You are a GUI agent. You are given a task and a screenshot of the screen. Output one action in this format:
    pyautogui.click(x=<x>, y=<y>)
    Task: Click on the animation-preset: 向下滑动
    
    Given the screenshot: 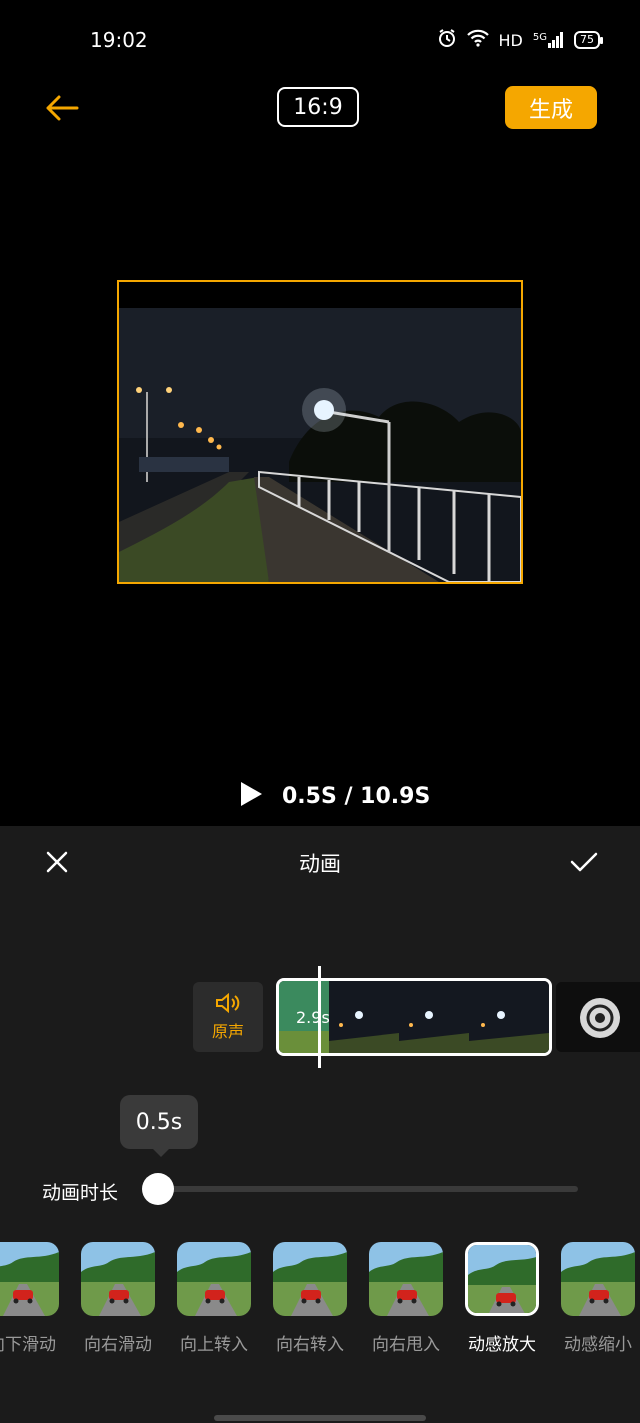 What is the action you would take?
    pyautogui.click(x=31, y=1298)
    